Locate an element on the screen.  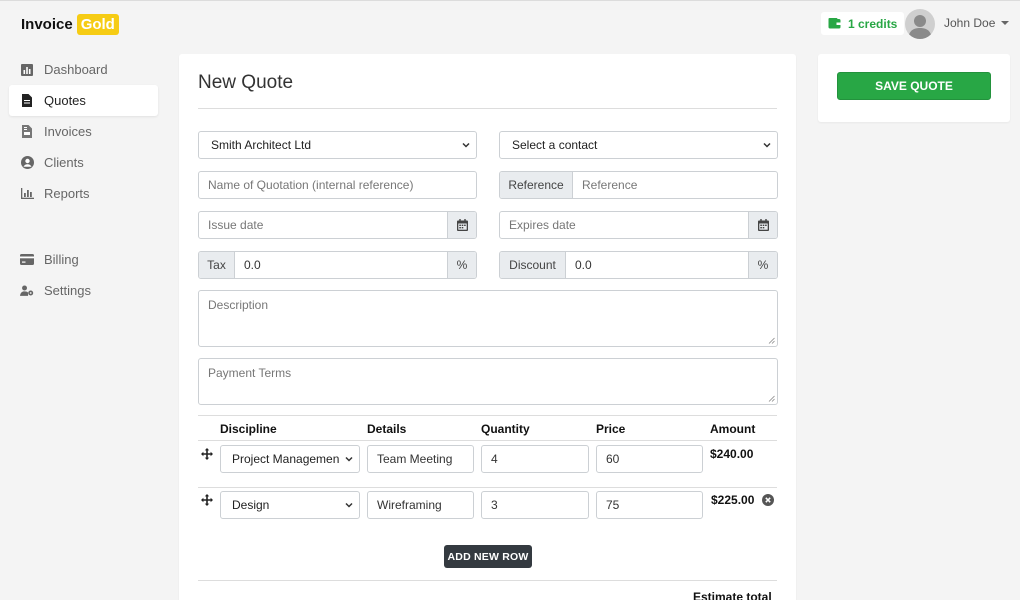
page-title: New Quote is located at coordinates (246, 82).